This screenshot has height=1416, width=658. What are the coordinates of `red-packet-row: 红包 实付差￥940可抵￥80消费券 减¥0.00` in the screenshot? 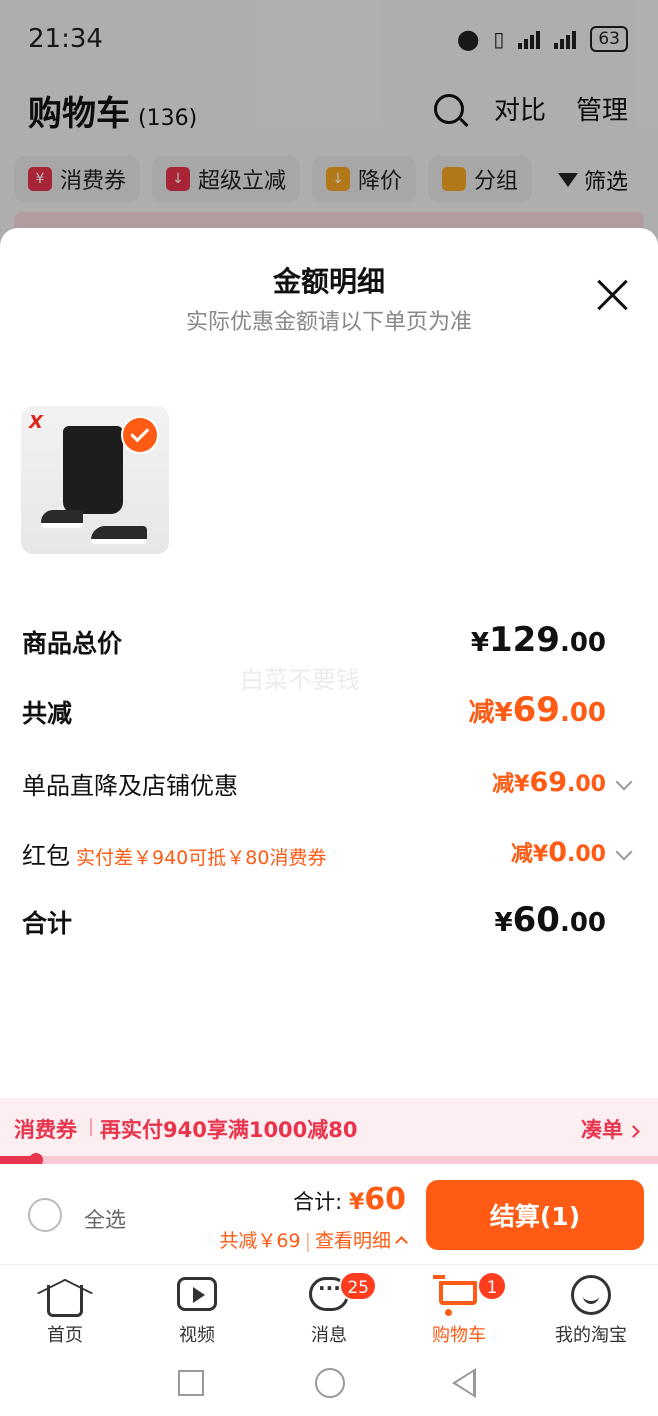 It's located at (329, 856).